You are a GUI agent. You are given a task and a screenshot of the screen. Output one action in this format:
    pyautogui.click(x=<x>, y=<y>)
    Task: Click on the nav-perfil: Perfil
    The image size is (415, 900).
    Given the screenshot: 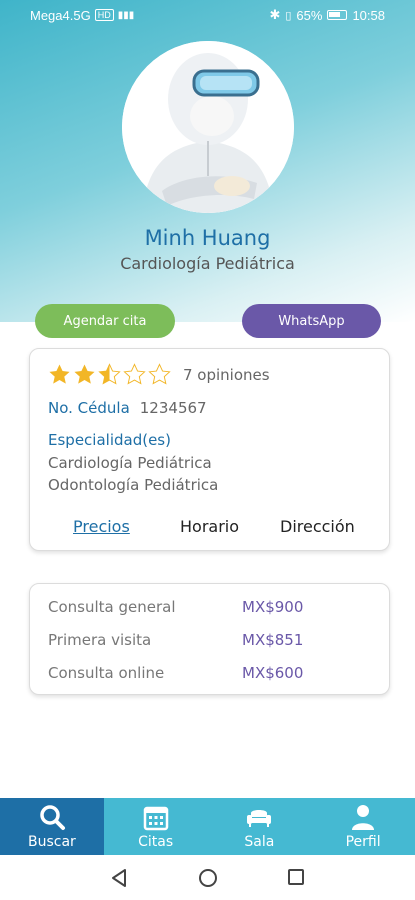 What is the action you would take?
    pyautogui.click(x=363, y=826)
    